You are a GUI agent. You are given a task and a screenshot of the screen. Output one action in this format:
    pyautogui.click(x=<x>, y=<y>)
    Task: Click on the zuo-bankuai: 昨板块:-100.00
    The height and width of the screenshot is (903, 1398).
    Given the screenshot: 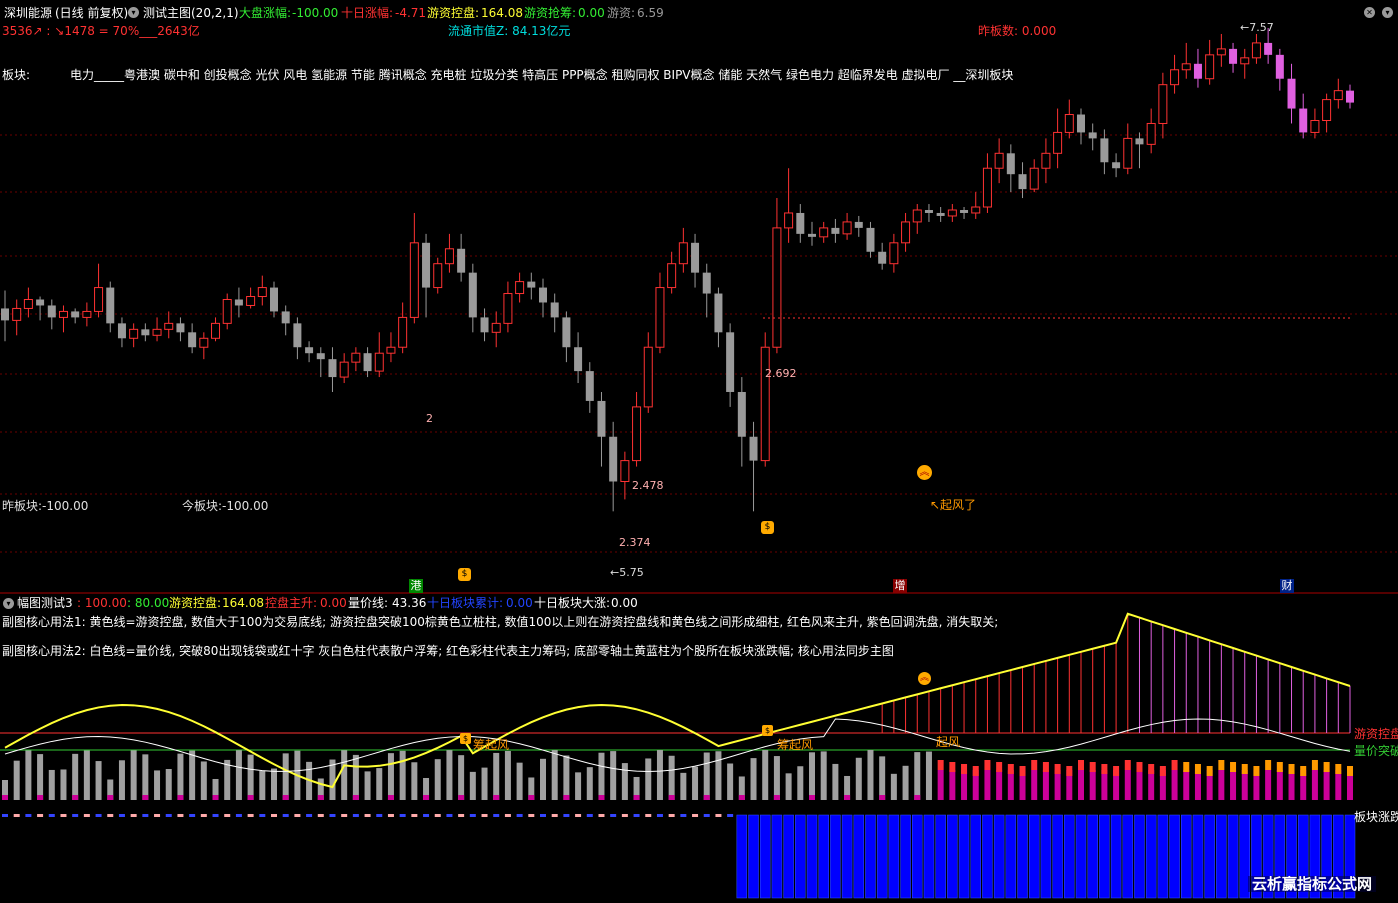 What is the action you would take?
    pyautogui.click(x=45, y=506)
    